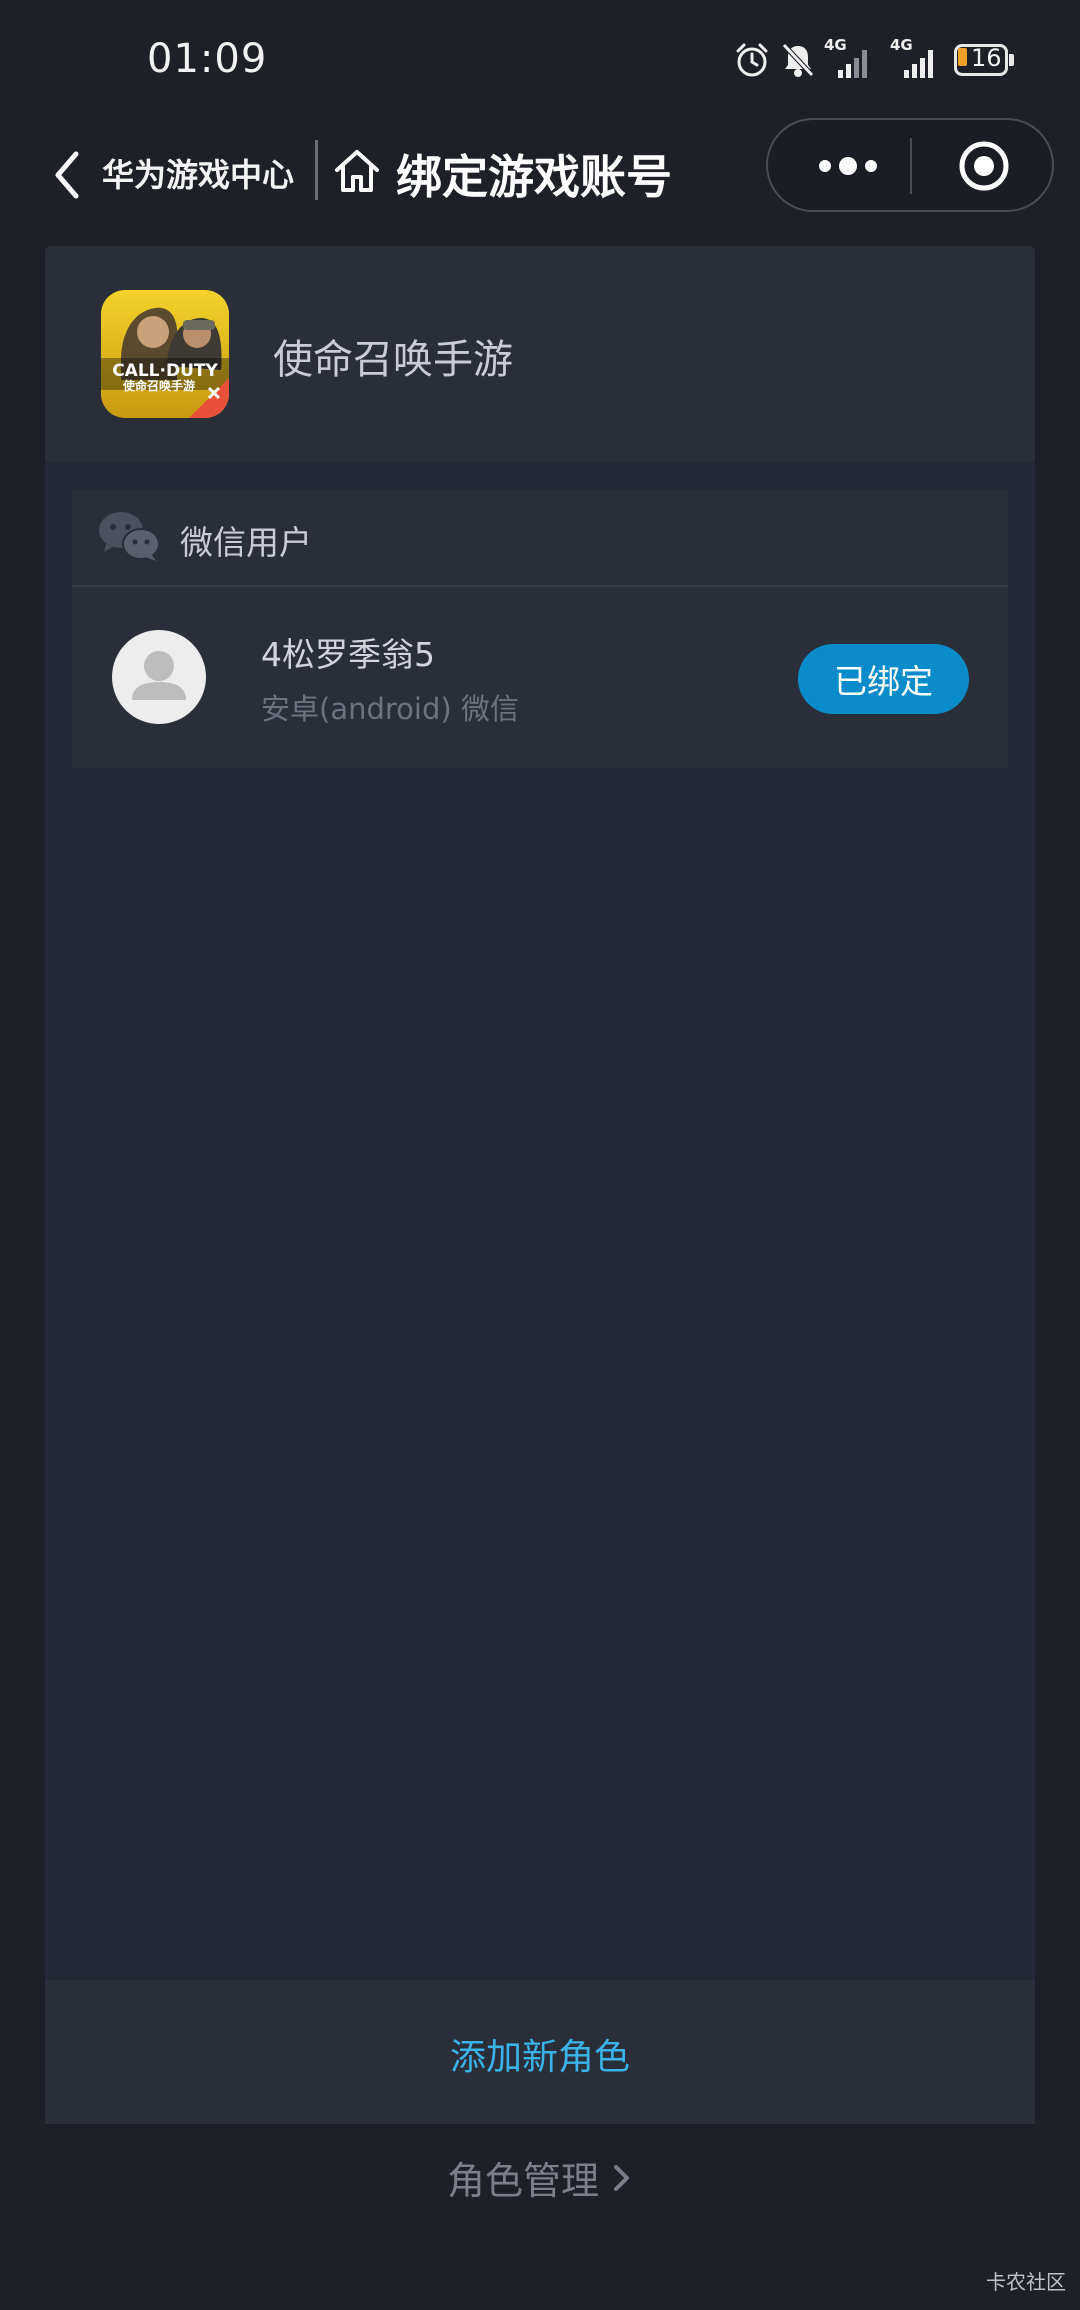 Image resolution: width=1080 pixels, height=2310 pixels. Describe the element at coordinates (852, 59) in the screenshot. I see `signal-1-icon: 4G` at that location.